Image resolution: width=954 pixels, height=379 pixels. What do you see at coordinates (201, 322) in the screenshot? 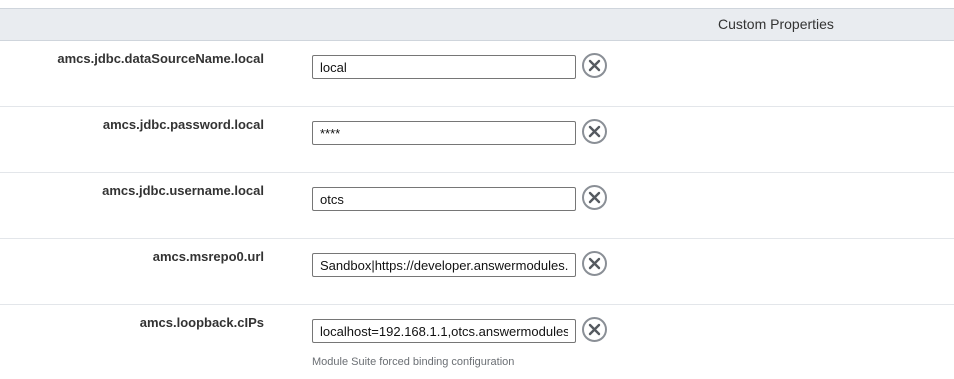
I see `property-name: amcs.loopback.cIPs` at bounding box center [201, 322].